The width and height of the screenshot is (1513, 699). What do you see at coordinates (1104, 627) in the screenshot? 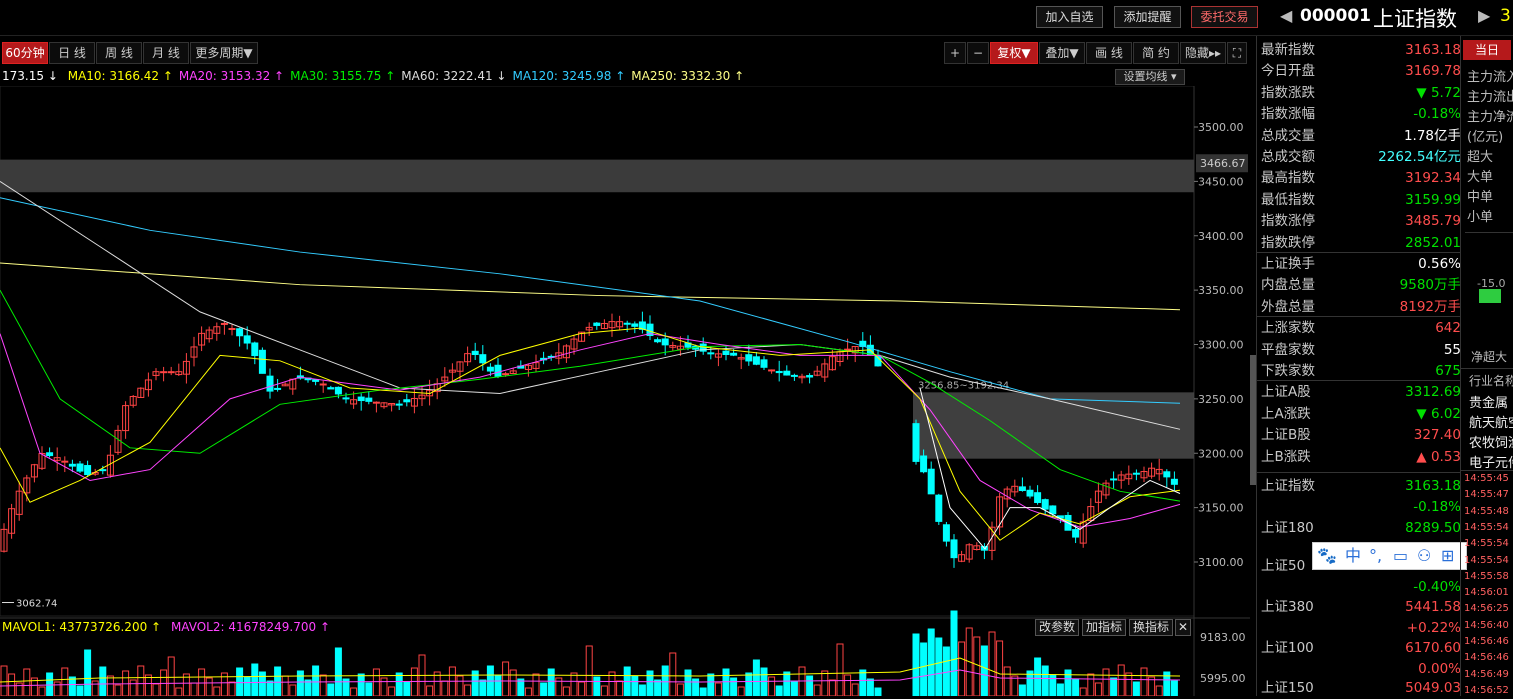
I see `add-indicator-button: 加指标` at bounding box center [1104, 627].